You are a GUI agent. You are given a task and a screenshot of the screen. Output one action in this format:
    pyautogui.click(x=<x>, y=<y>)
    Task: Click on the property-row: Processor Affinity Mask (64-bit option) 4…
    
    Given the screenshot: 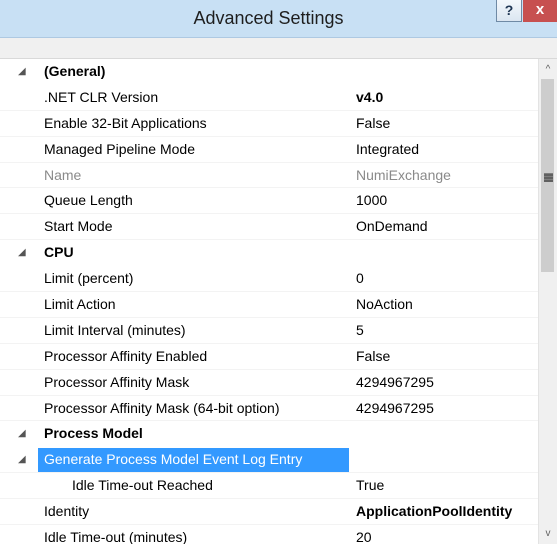 What is the action you would take?
    pyautogui.click(x=269, y=409)
    